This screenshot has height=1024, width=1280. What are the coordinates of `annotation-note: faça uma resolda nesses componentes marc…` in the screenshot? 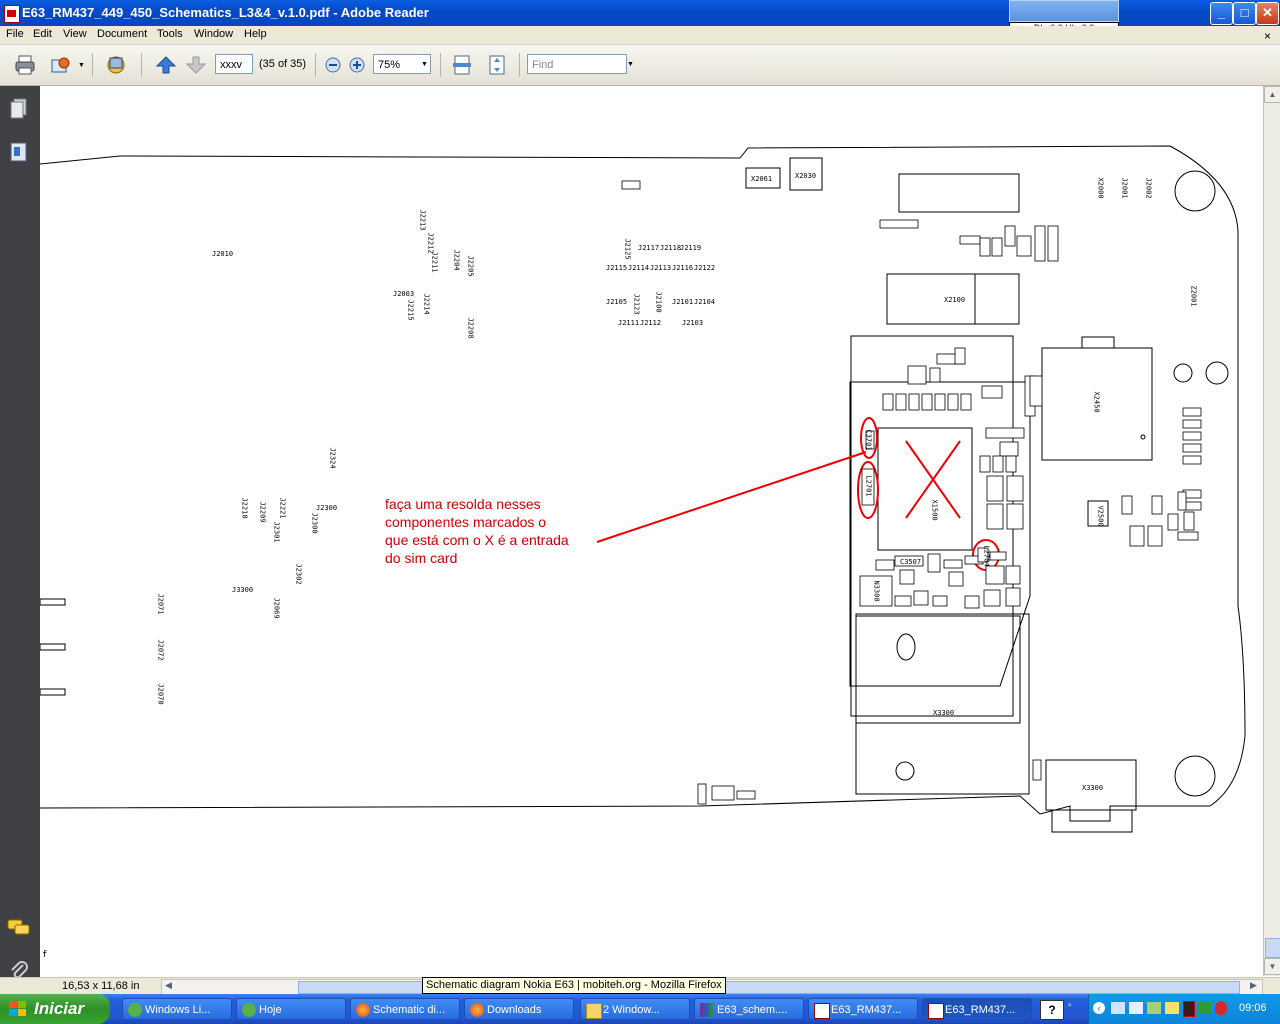 It's located at (477, 531).